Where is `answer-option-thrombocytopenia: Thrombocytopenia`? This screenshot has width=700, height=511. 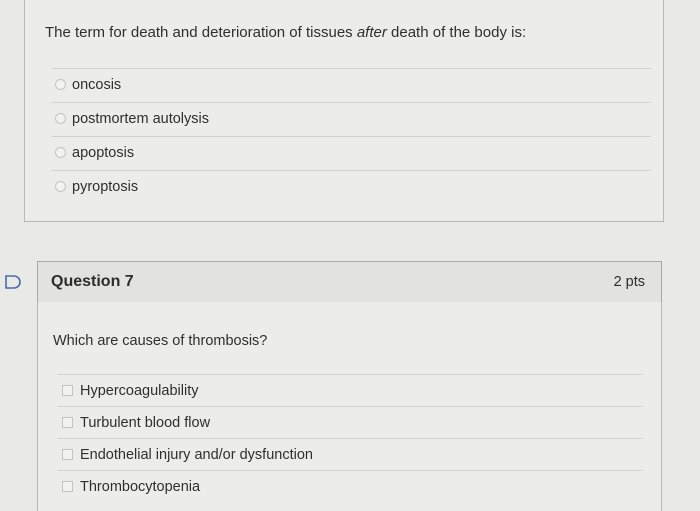
answer-option-thrombocytopenia: Thrombocytopenia is located at coordinates (350, 486).